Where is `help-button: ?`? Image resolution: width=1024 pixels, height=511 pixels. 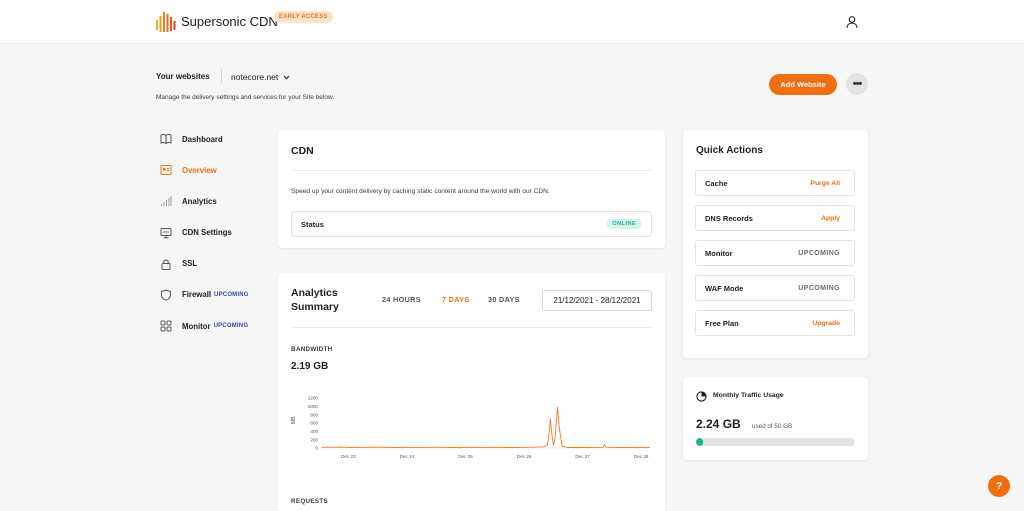
help-button: ? is located at coordinates (999, 486).